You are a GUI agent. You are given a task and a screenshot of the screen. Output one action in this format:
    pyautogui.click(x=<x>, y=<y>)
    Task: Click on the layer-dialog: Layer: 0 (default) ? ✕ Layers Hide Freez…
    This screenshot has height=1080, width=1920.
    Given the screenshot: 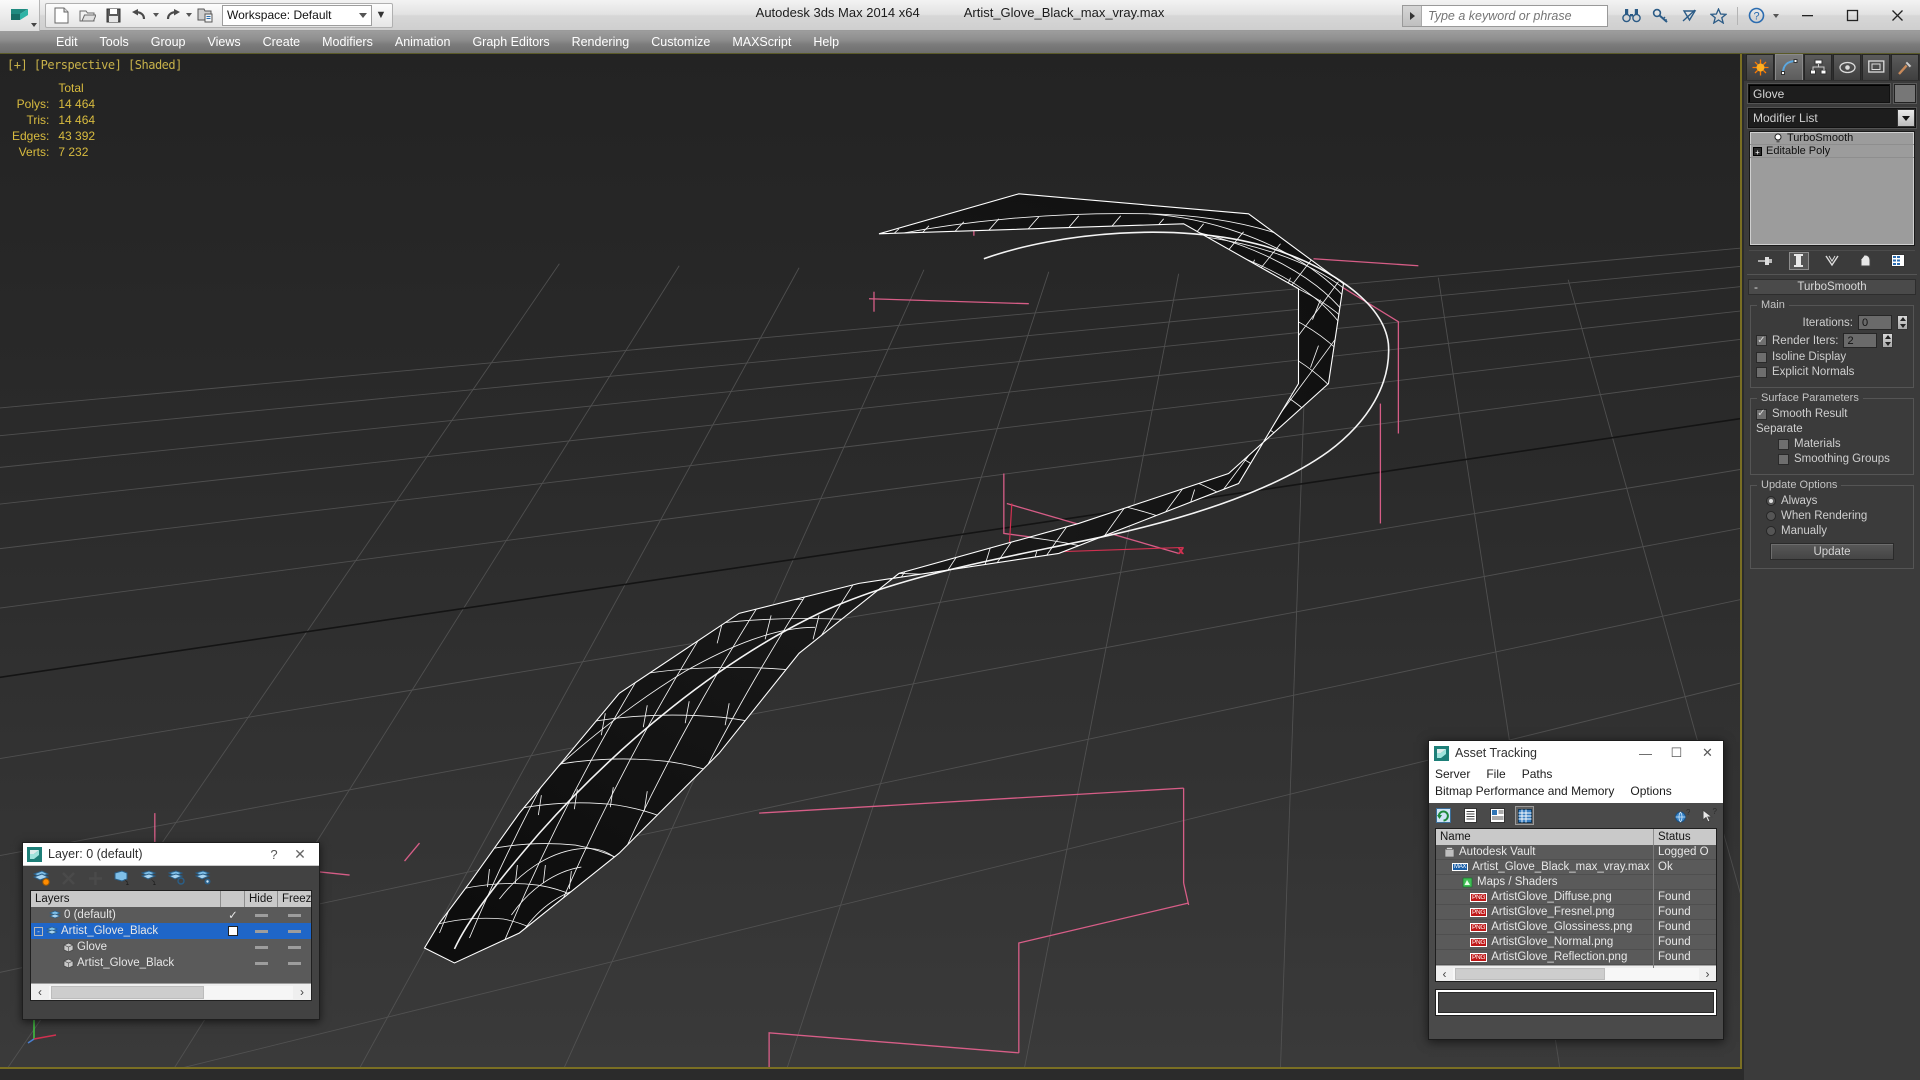 What is the action you would take?
    pyautogui.click(x=171, y=931)
    